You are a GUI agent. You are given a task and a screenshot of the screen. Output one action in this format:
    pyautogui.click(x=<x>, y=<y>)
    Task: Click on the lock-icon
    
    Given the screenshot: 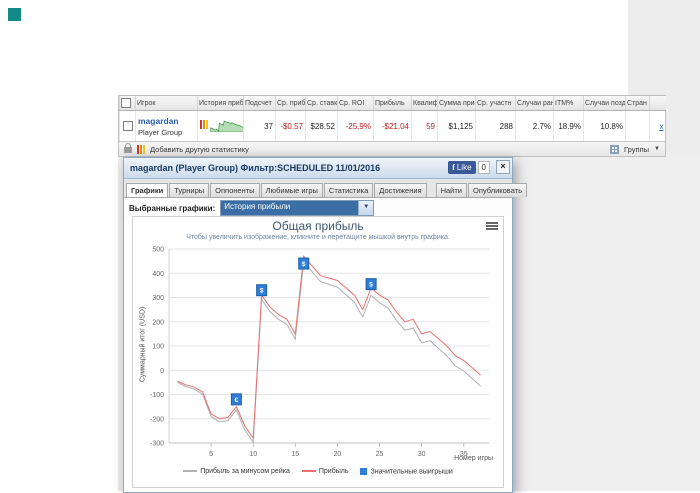 What is the action you would take?
    pyautogui.click(x=128, y=148)
    